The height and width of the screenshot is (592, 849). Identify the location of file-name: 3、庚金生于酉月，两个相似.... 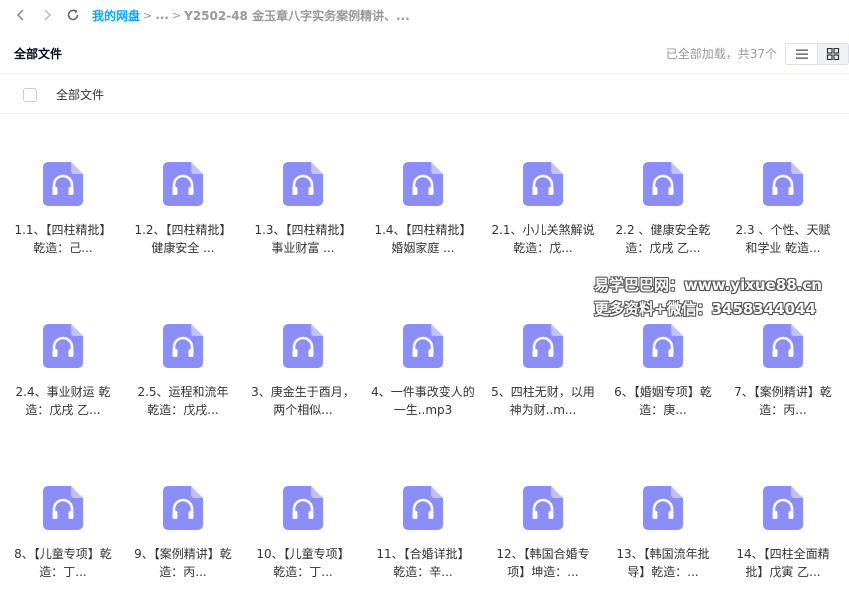
(303, 401).